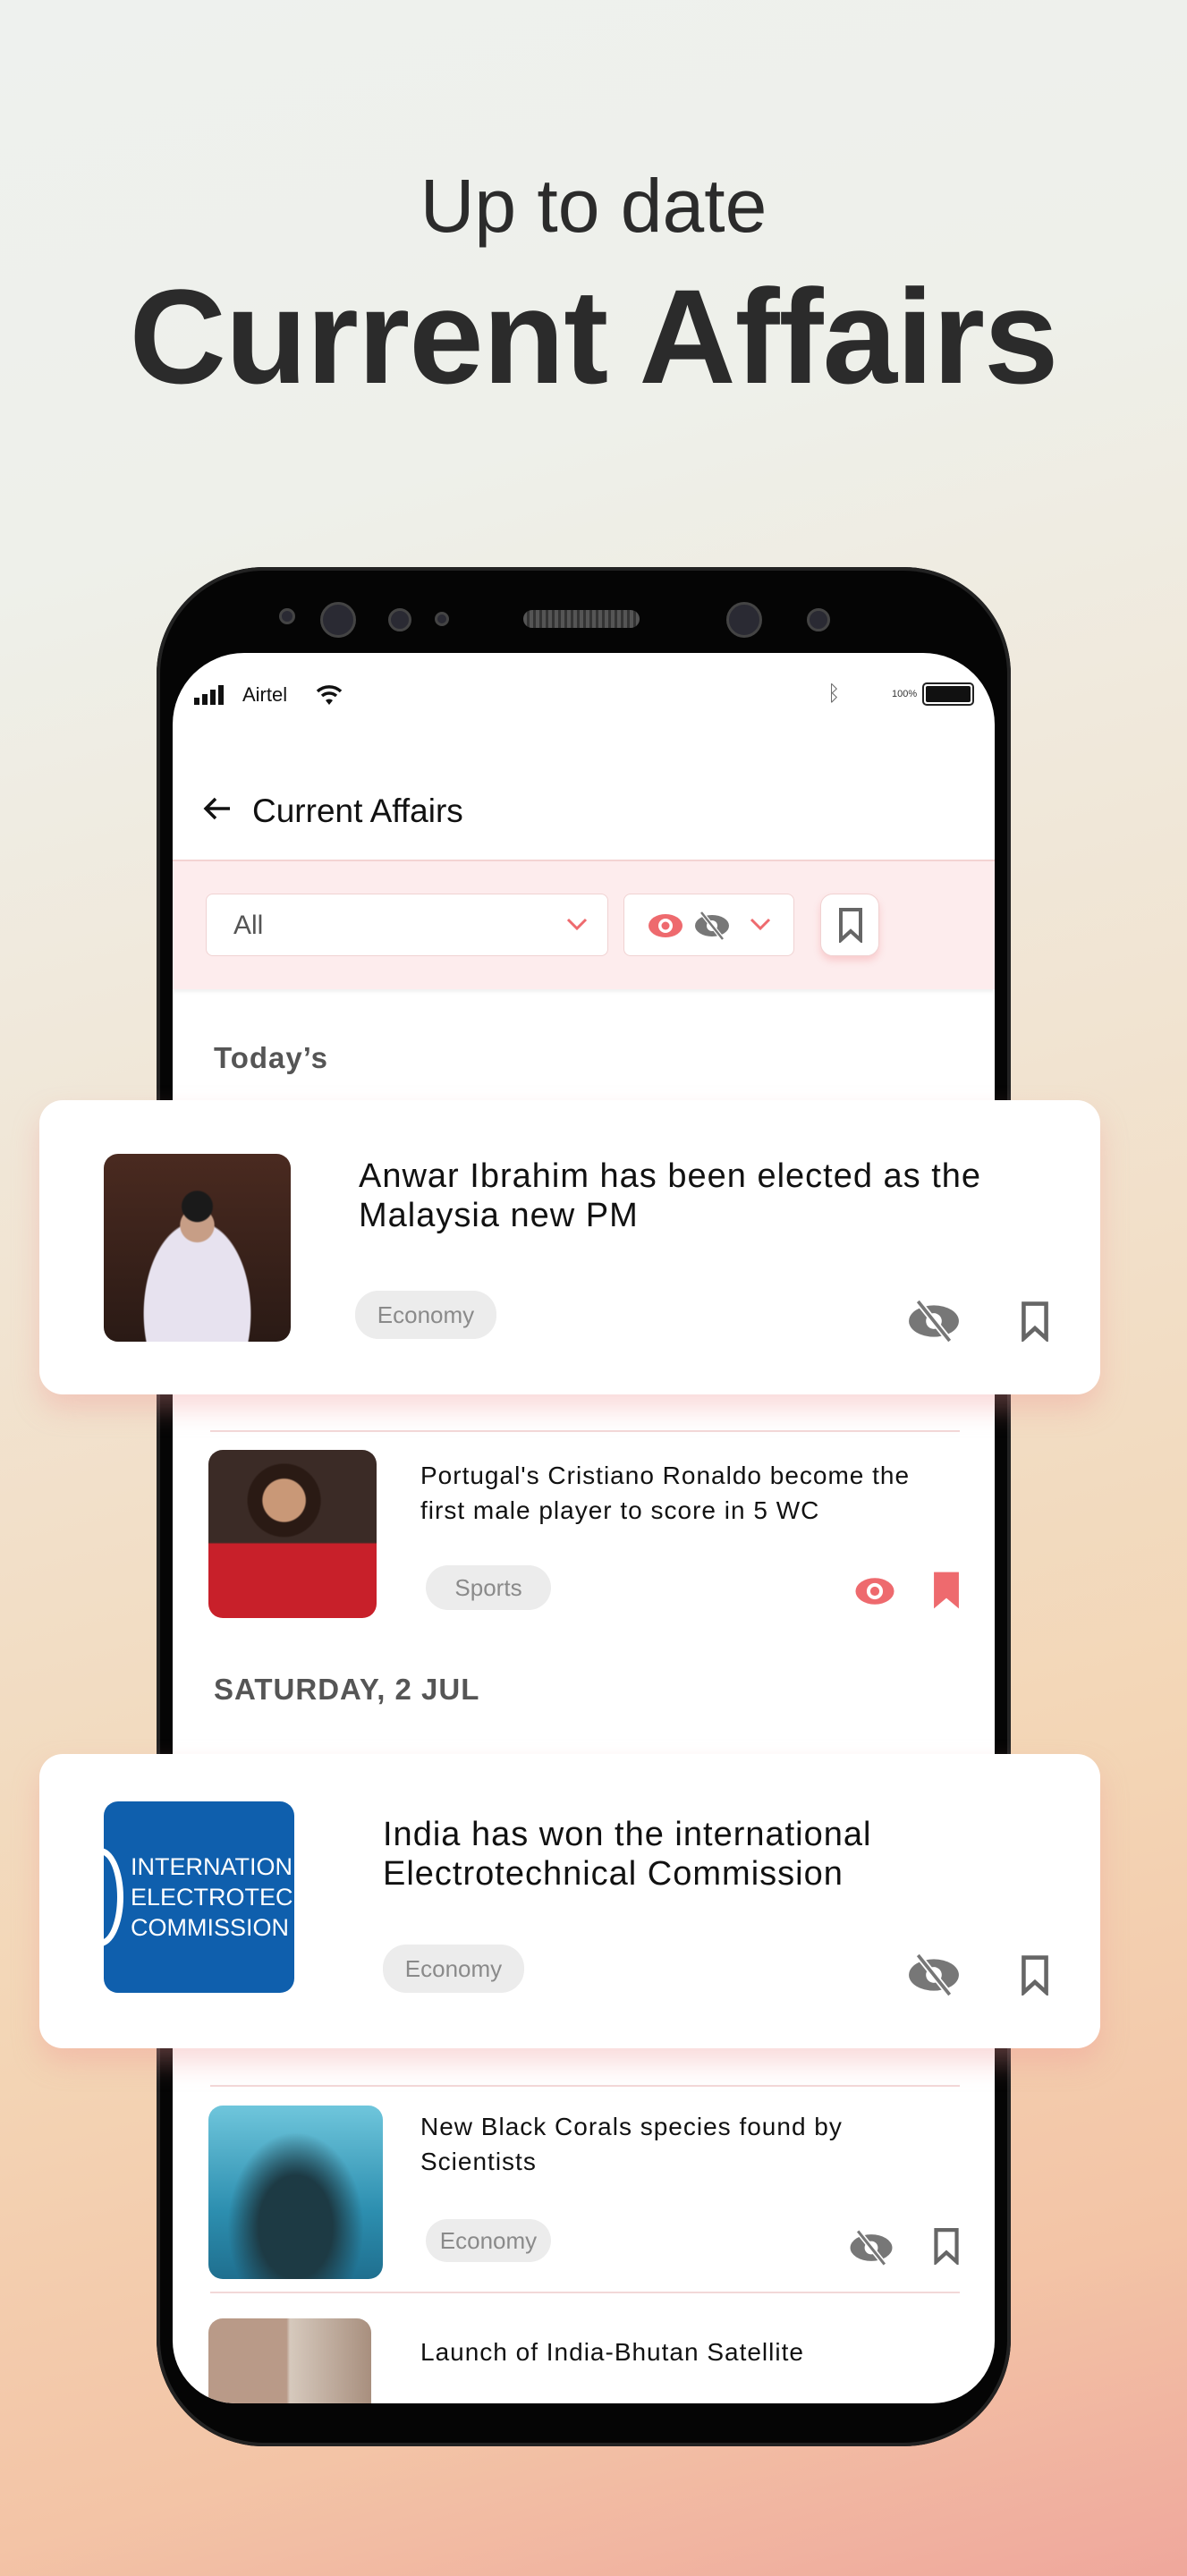 The height and width of the screenshot is (2576, 1187). What do you see at coordinates (211, 1927) in the screenshot?
I see `logo-text: COMMISSION` at bounding box center [211, 1927].